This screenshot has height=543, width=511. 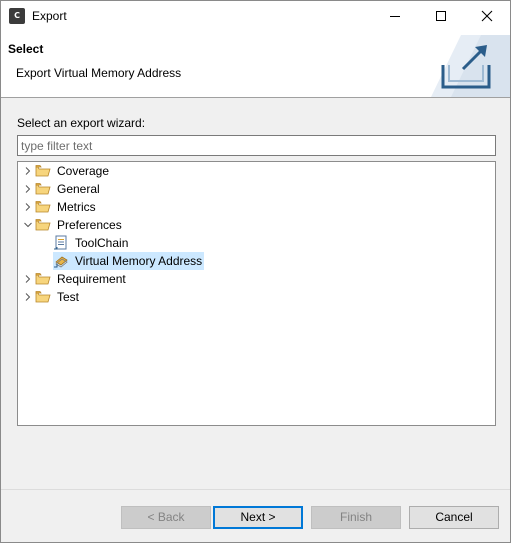 I want to click on tree-item-metrics: Metrics, so click(x=59, y=207).